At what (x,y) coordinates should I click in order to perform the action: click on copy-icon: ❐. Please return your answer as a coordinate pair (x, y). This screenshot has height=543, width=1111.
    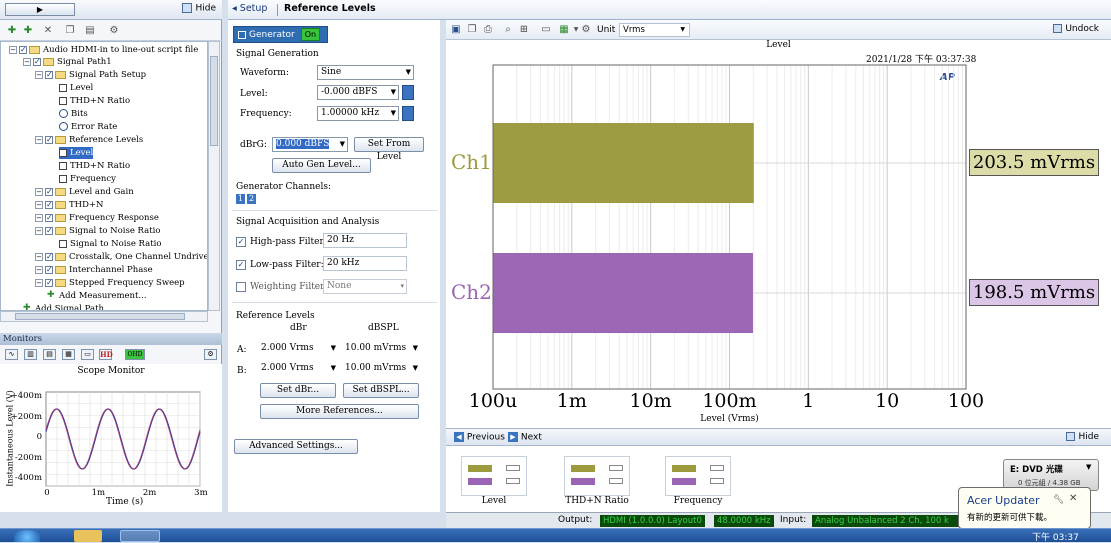
    Looking at the image, I should click on (70, 31).